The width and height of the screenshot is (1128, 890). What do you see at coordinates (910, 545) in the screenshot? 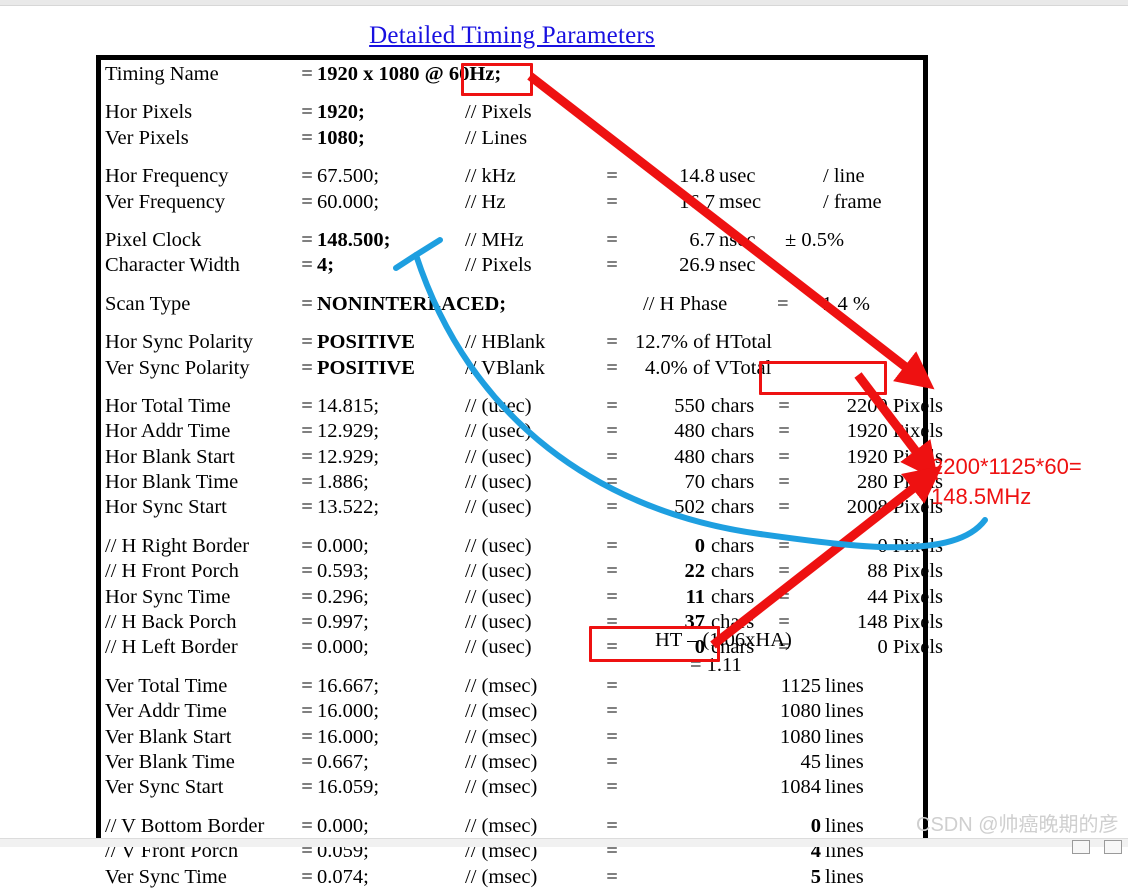
I see `pixels-h-right-border: 0 Pixels` at bounding box center [910, 545].